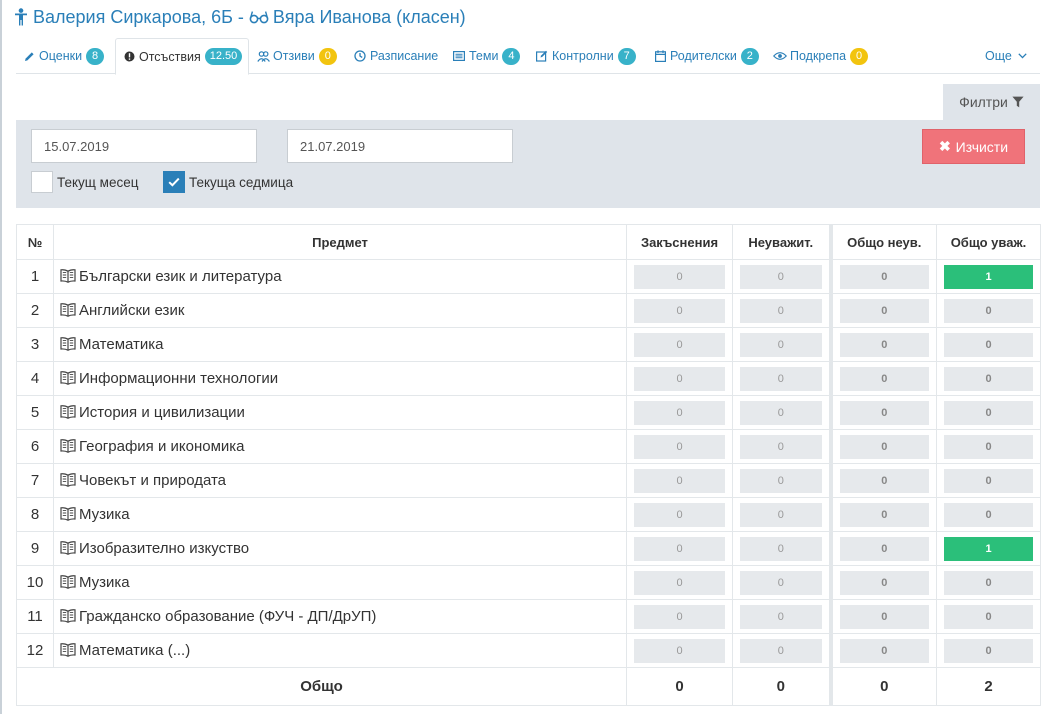 The image size is (1050, 714). I want to click on teacher-name: Вяра Иванова (класен), so click(369, 16).